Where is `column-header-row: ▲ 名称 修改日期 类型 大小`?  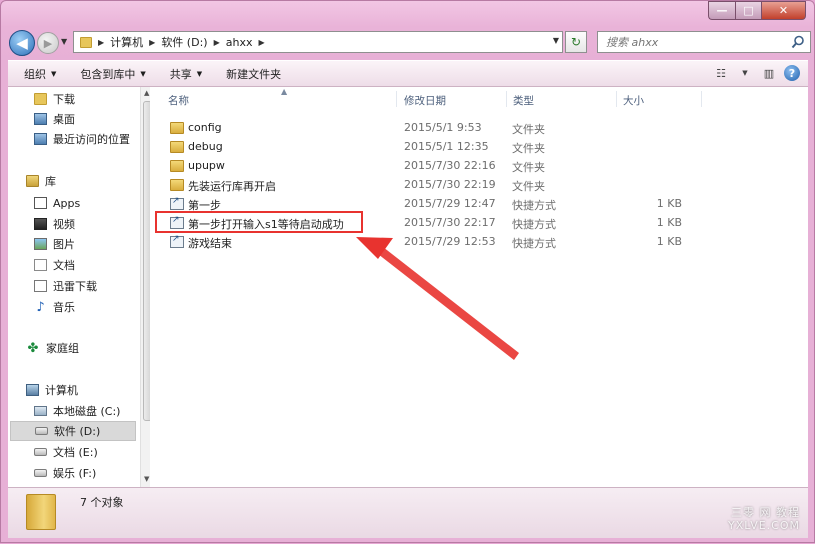 column-header-row: ▲ 名称 修改日期 类型 大小 is located at coordinates (482, 99).